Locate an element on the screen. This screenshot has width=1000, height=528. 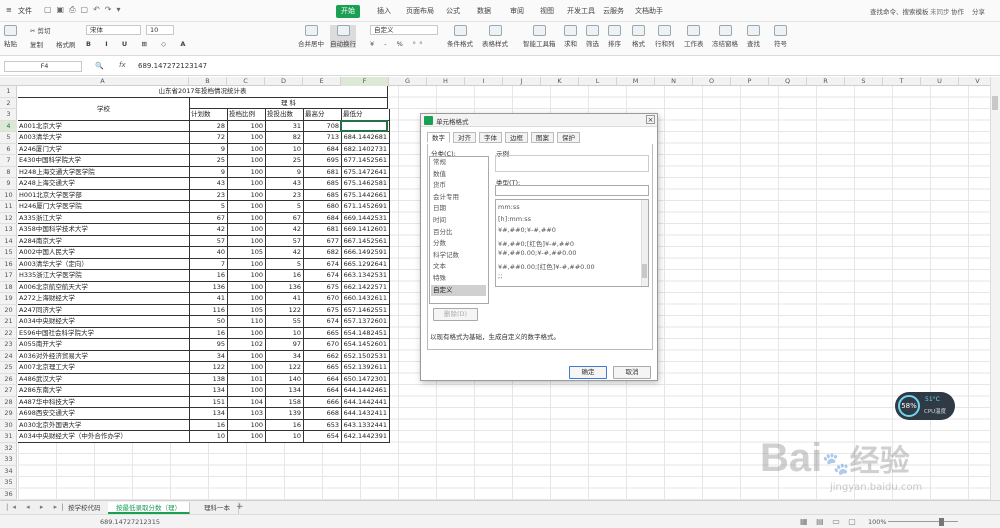
row-header-15: 15 is located at coordinates (8, 253).